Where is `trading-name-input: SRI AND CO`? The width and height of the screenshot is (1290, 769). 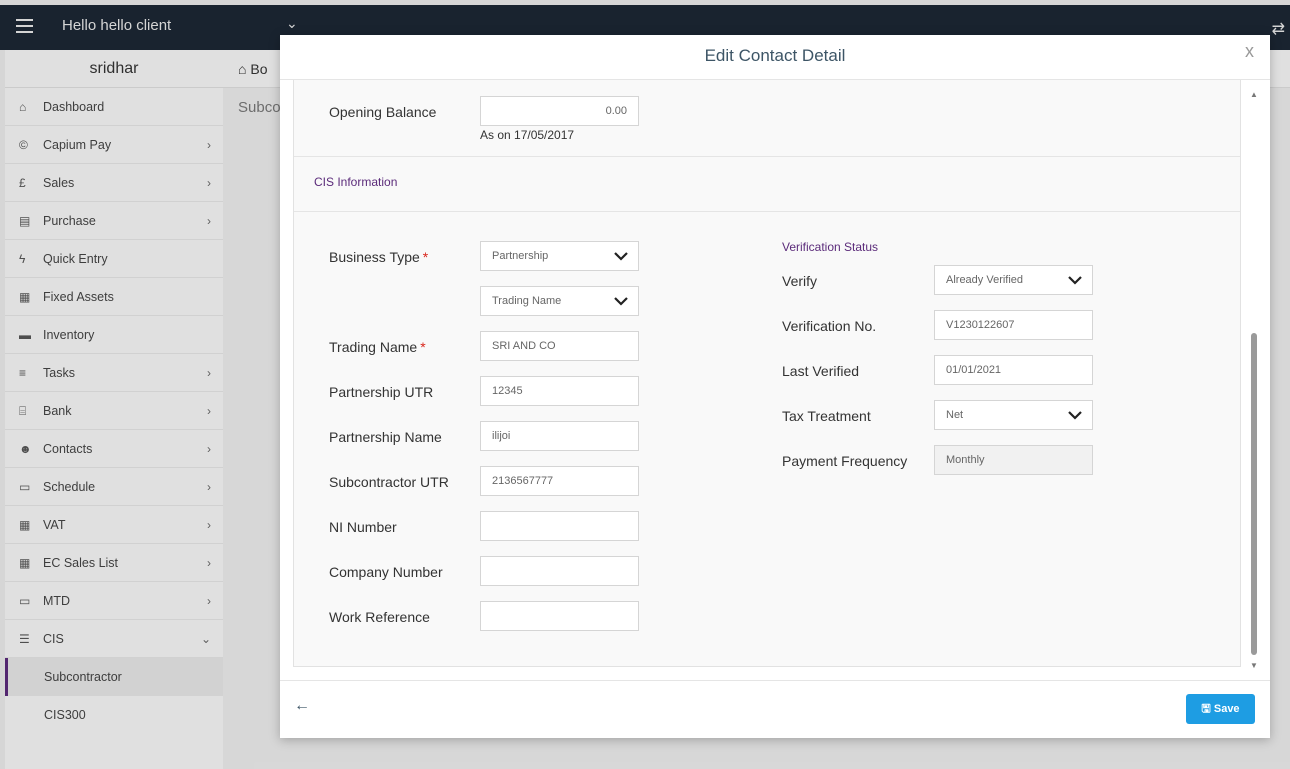 trading-name-input: SRI AND CO is located at coordinates (559, 346).